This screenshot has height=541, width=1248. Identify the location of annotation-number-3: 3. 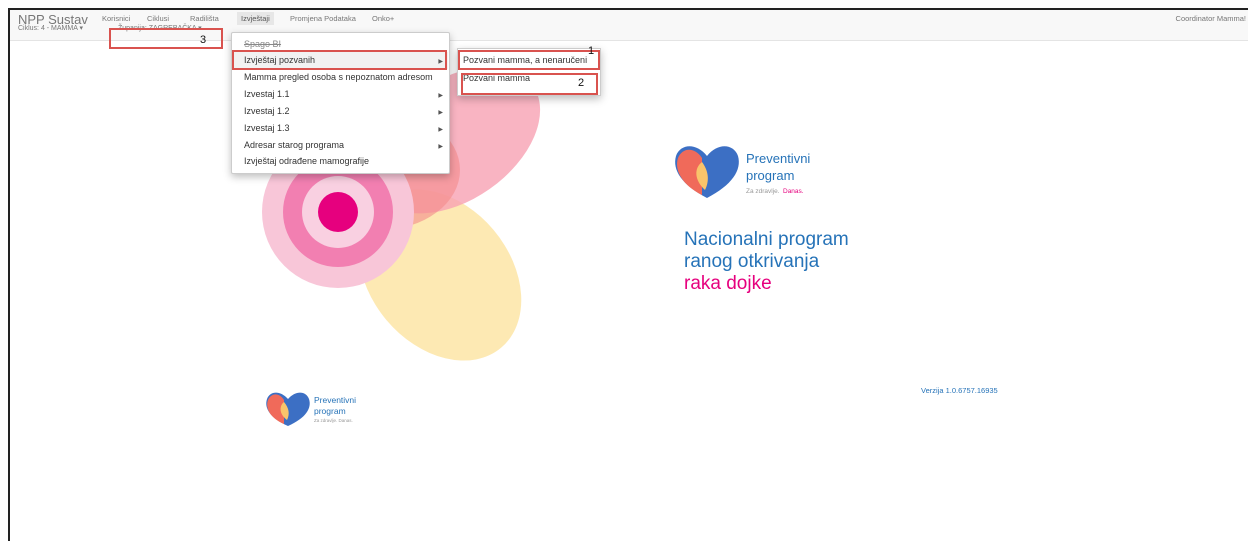
(203, 40).